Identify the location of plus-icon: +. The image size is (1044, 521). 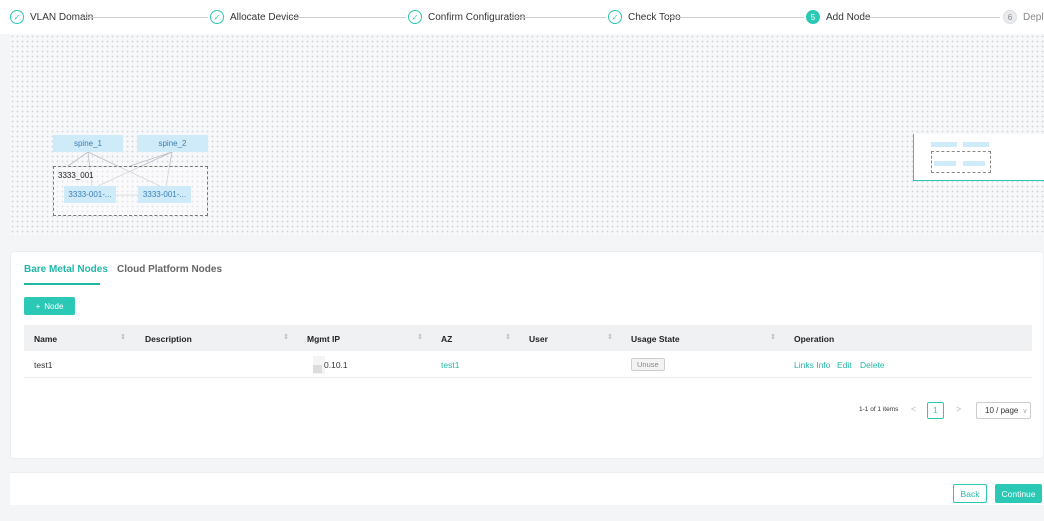
(38, 306).